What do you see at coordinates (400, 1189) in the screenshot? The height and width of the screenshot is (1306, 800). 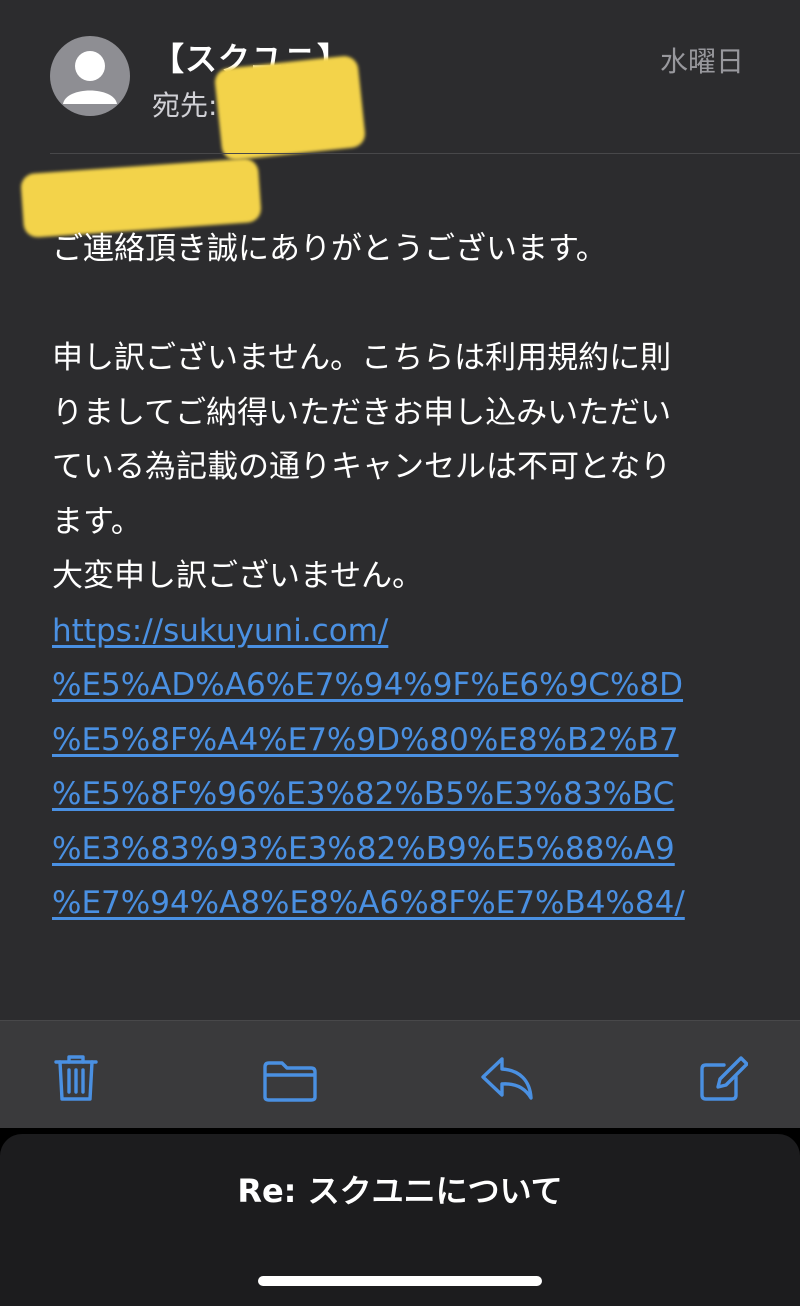 I see `draft-reply-title: Re: スクユニについて` at bounding box center [400, 1189].